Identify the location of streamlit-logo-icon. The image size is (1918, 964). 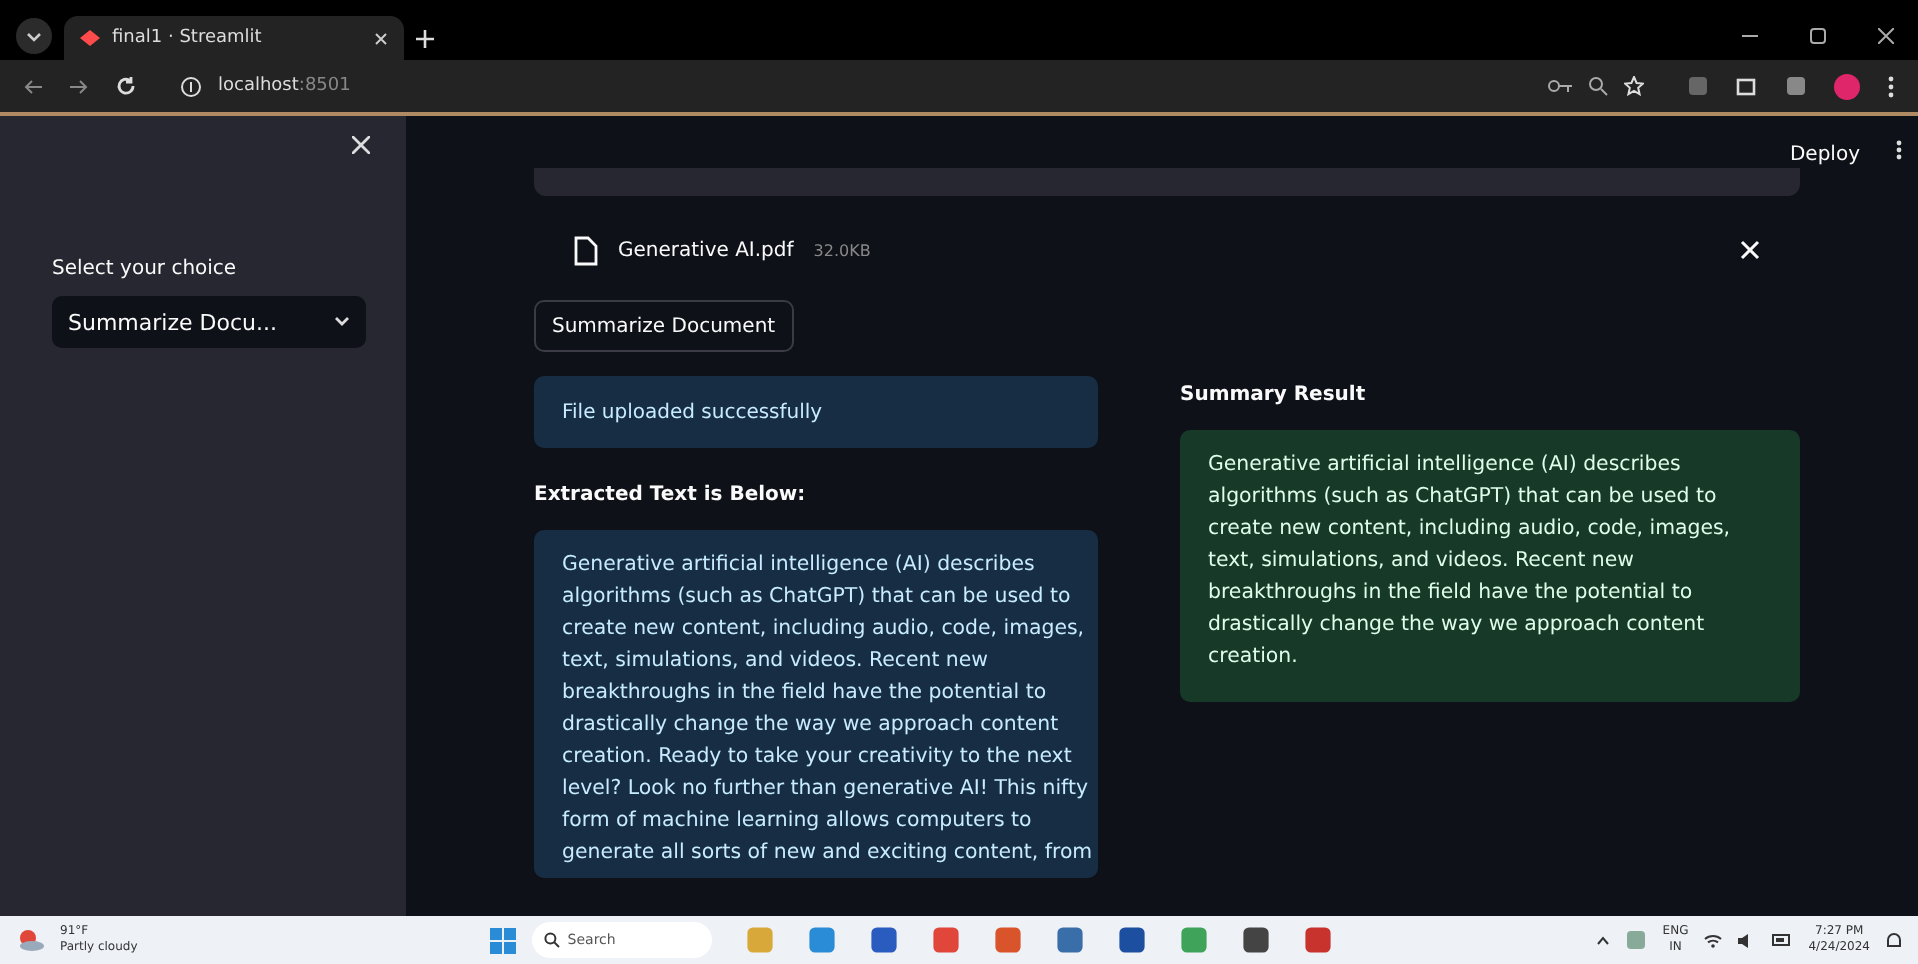
(90, 38).